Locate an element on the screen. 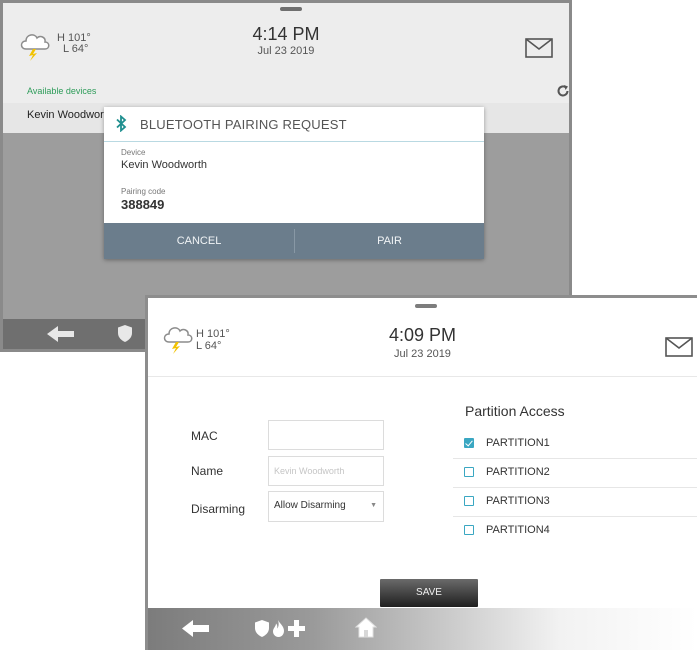 The height and width of the screenshot is (650, 697). device-label: Device is located at coordinates (133, 152).